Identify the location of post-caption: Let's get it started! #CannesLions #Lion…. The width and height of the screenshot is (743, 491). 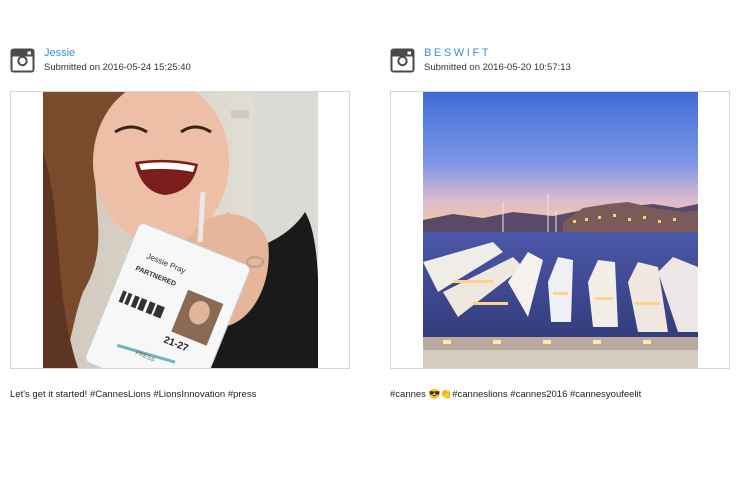
(133, 394).